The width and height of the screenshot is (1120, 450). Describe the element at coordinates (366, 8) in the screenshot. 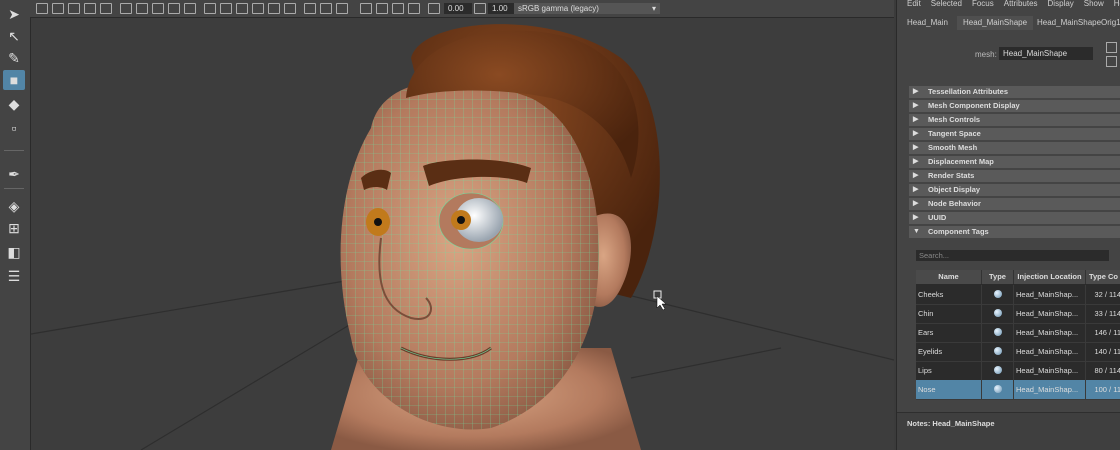

I see `isolate-select-icon` at that location.